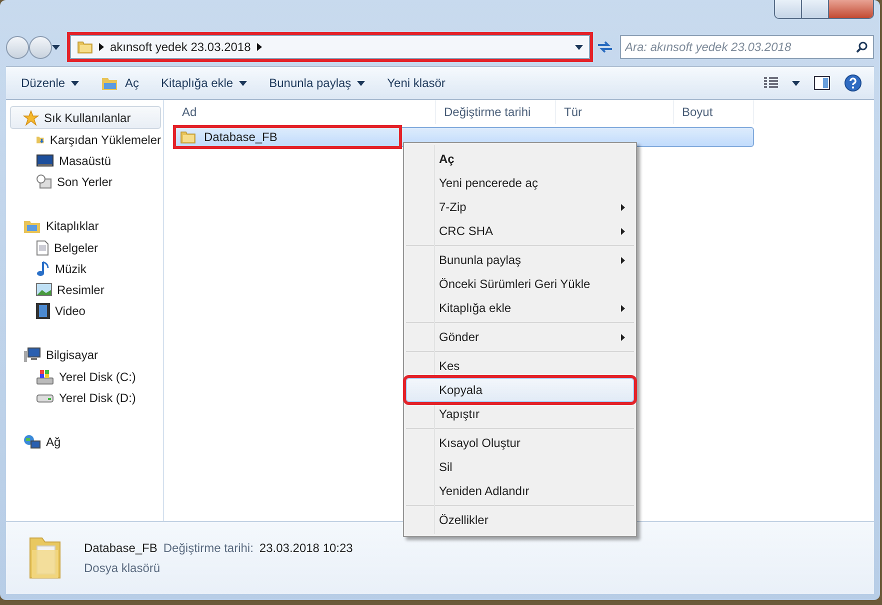 The height and width of the screenshot is (605, 882). Describe the element at coordinates (32, 354) in the screenshot. I see `computer-icon` at that location.